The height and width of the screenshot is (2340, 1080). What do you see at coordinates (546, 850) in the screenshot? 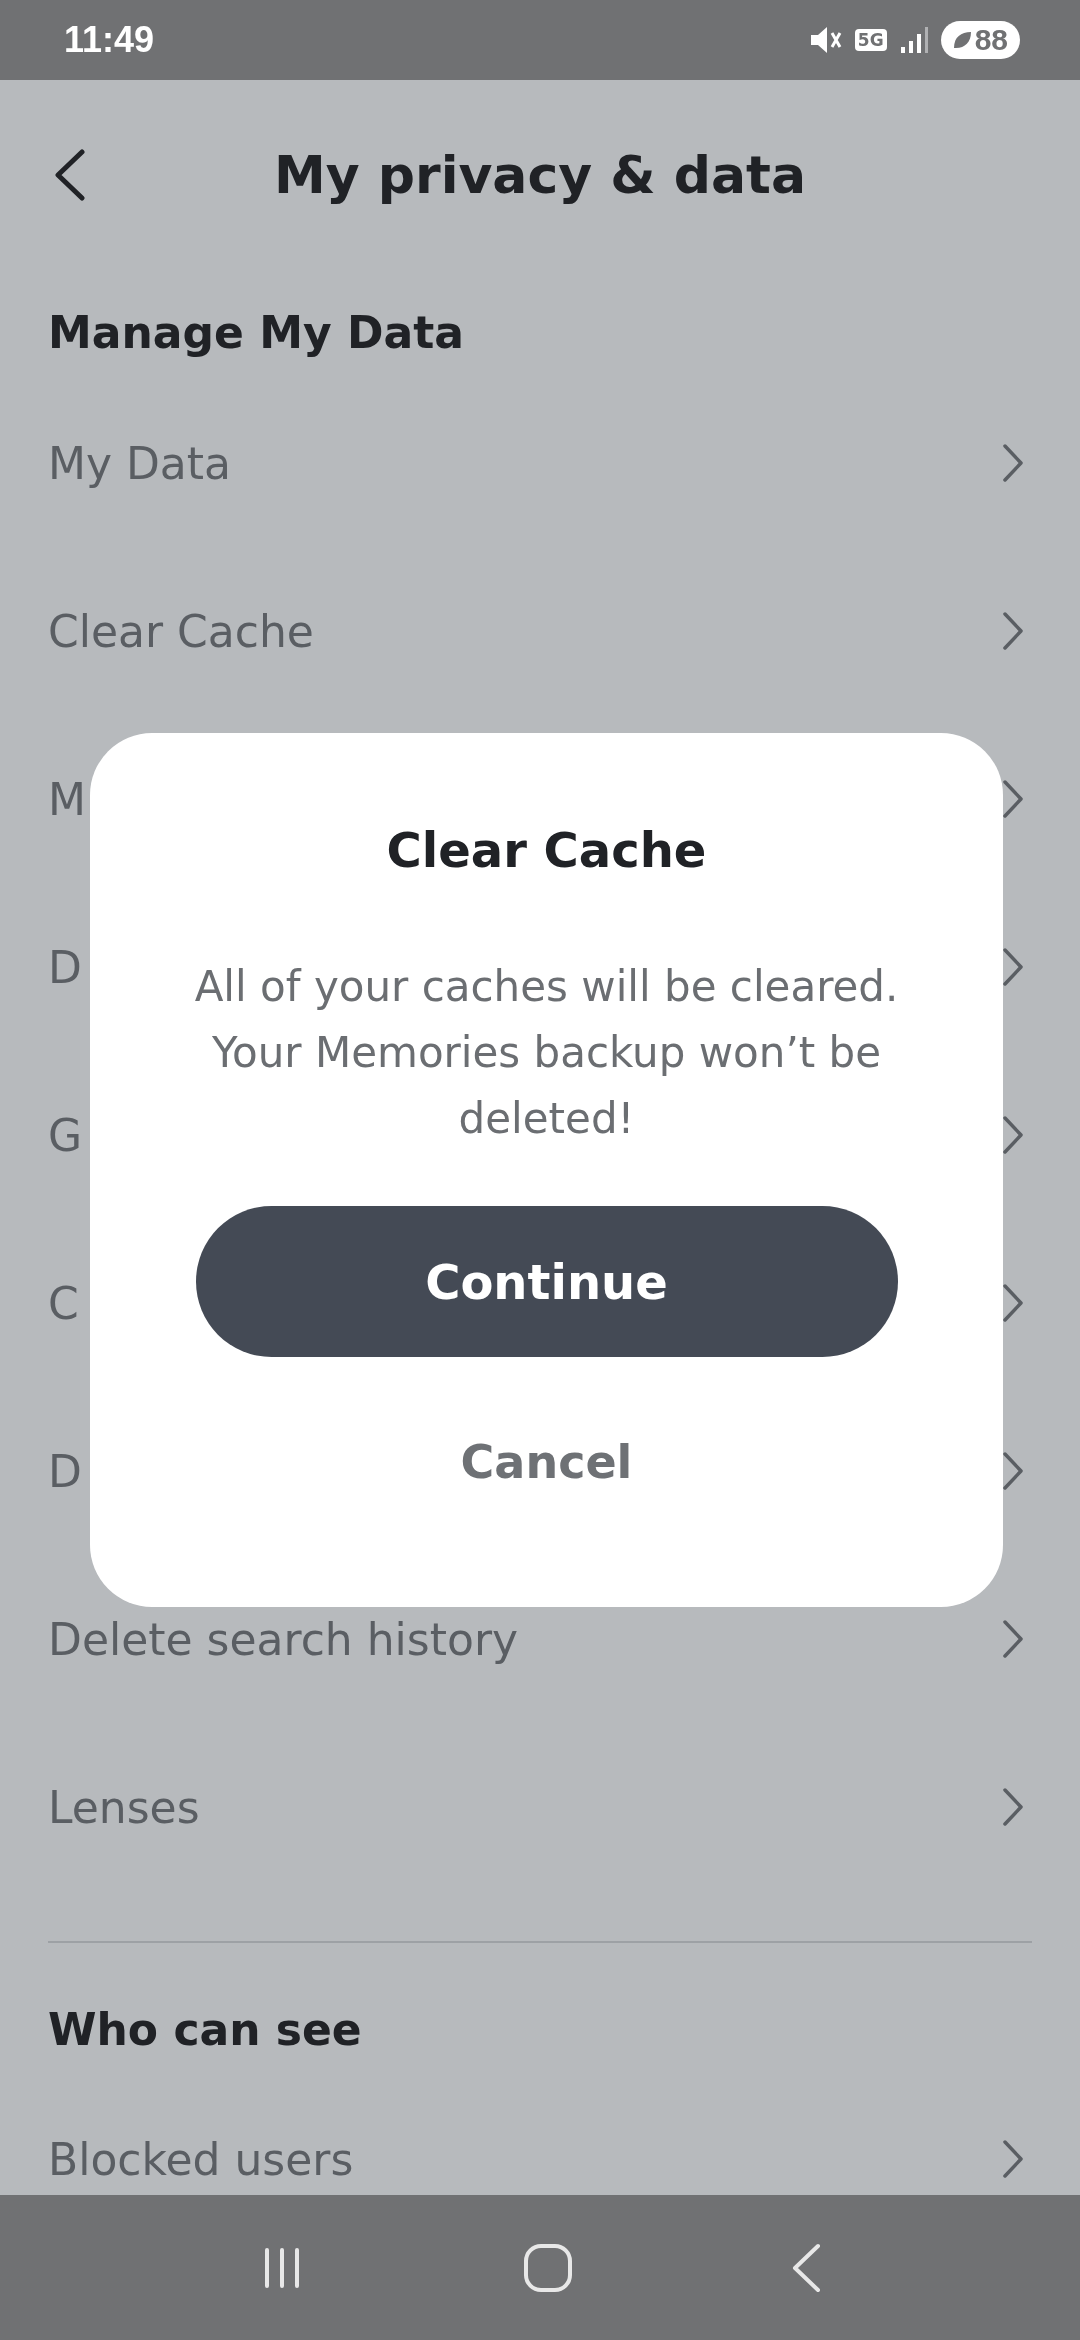
I see `dialog-title: Clear Cache` at bounding box center [546, 850].